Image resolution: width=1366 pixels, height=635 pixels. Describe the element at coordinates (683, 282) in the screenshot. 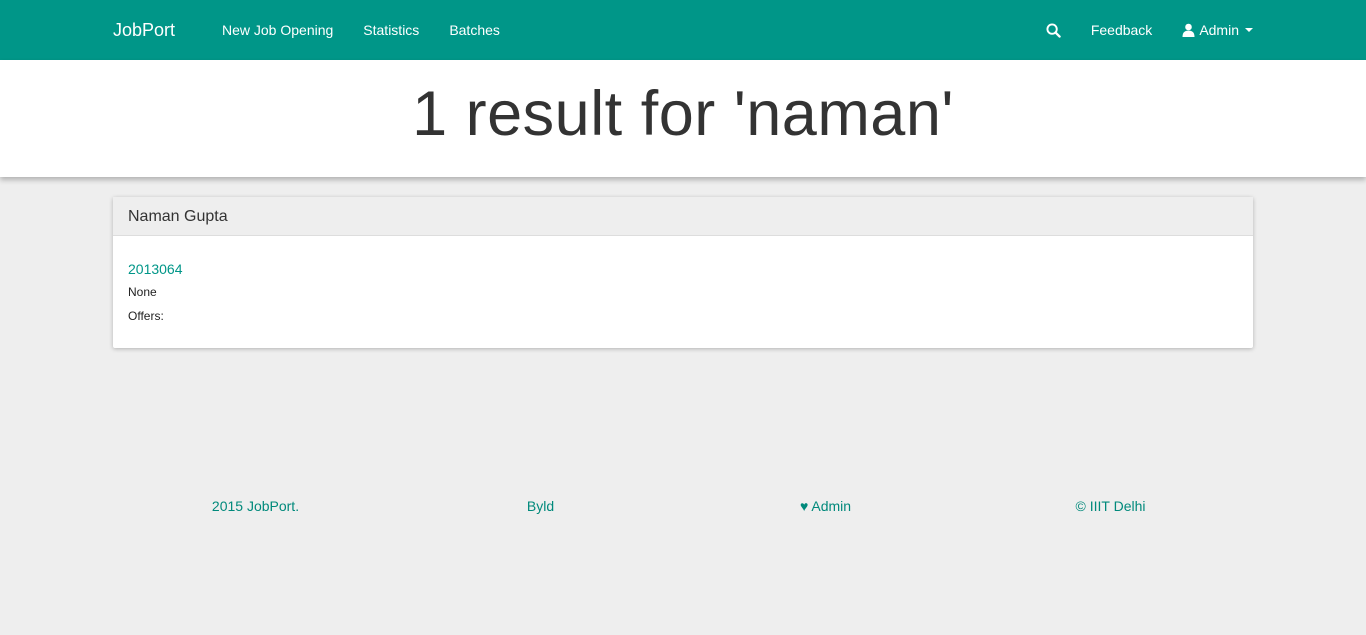

I see `result-card-body: 2013064 None Offers:` at that location.